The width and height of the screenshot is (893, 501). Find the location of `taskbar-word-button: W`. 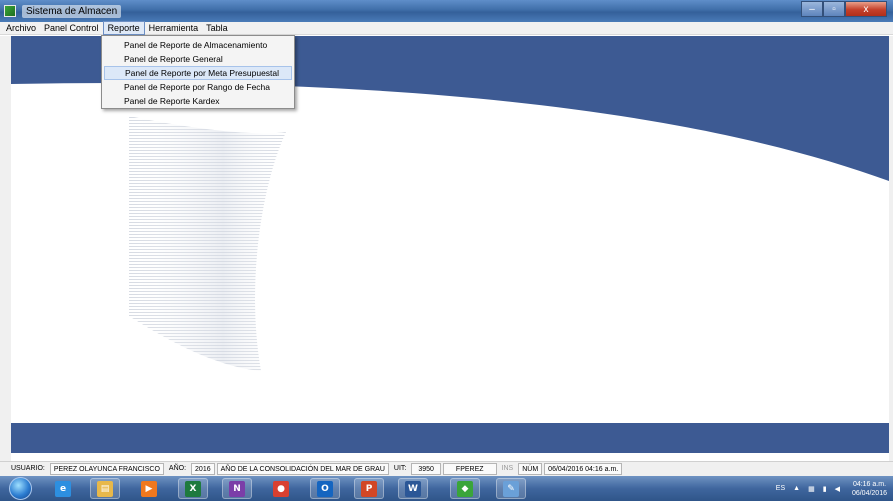

taskbar-word-button: W is located at coordinates (413, 488).